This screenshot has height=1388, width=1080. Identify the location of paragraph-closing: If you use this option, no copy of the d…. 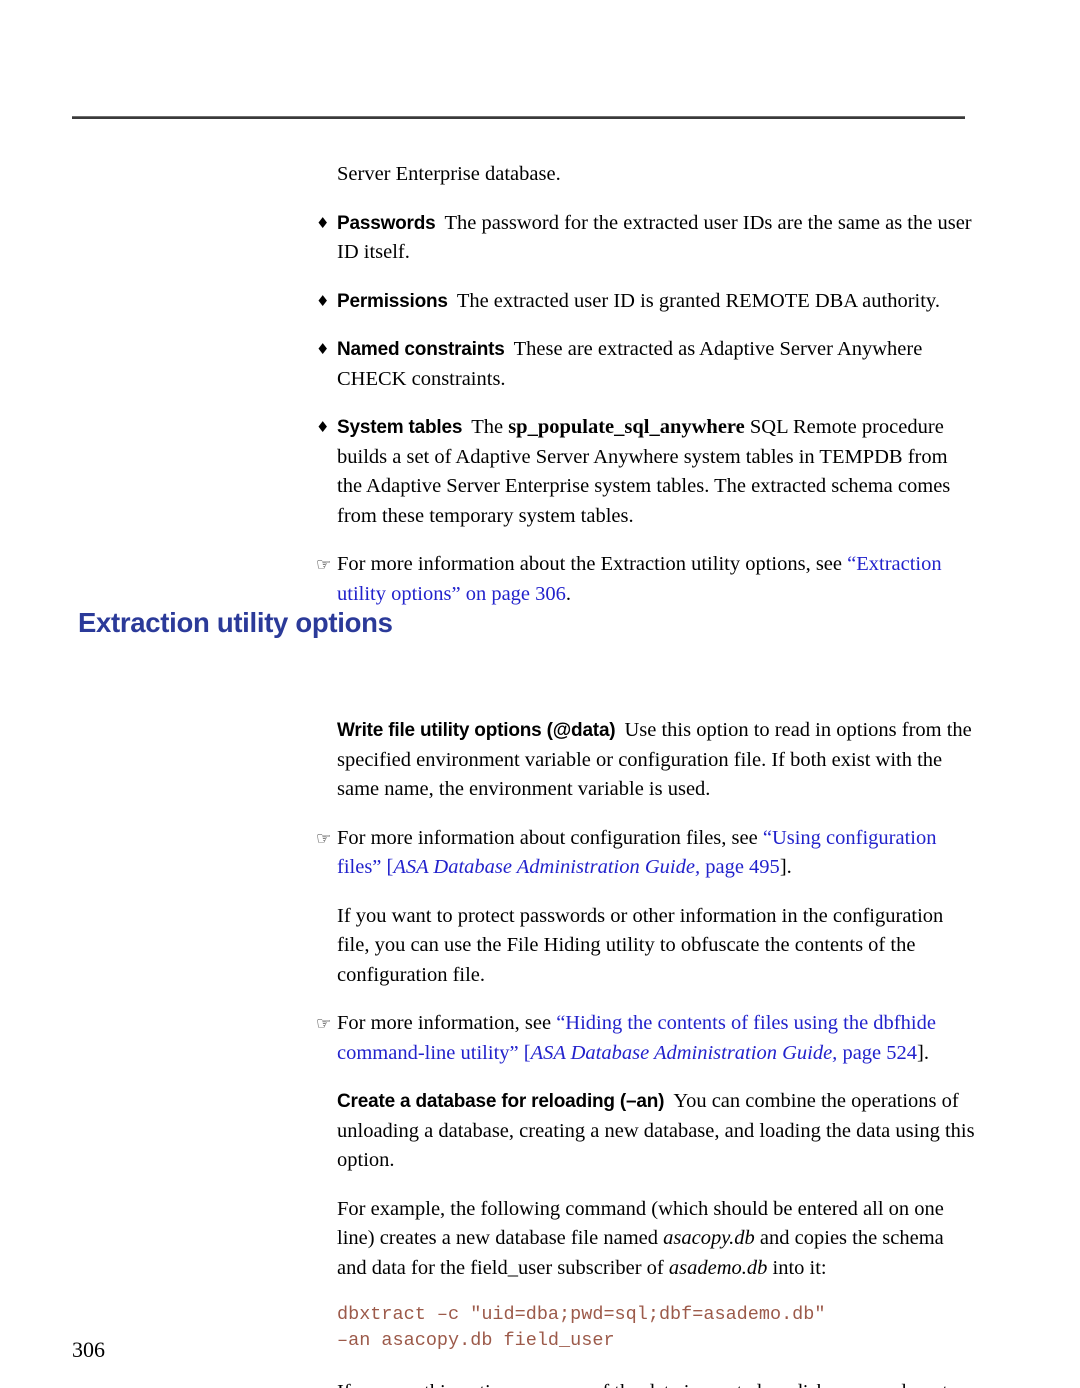
(656, 1383).